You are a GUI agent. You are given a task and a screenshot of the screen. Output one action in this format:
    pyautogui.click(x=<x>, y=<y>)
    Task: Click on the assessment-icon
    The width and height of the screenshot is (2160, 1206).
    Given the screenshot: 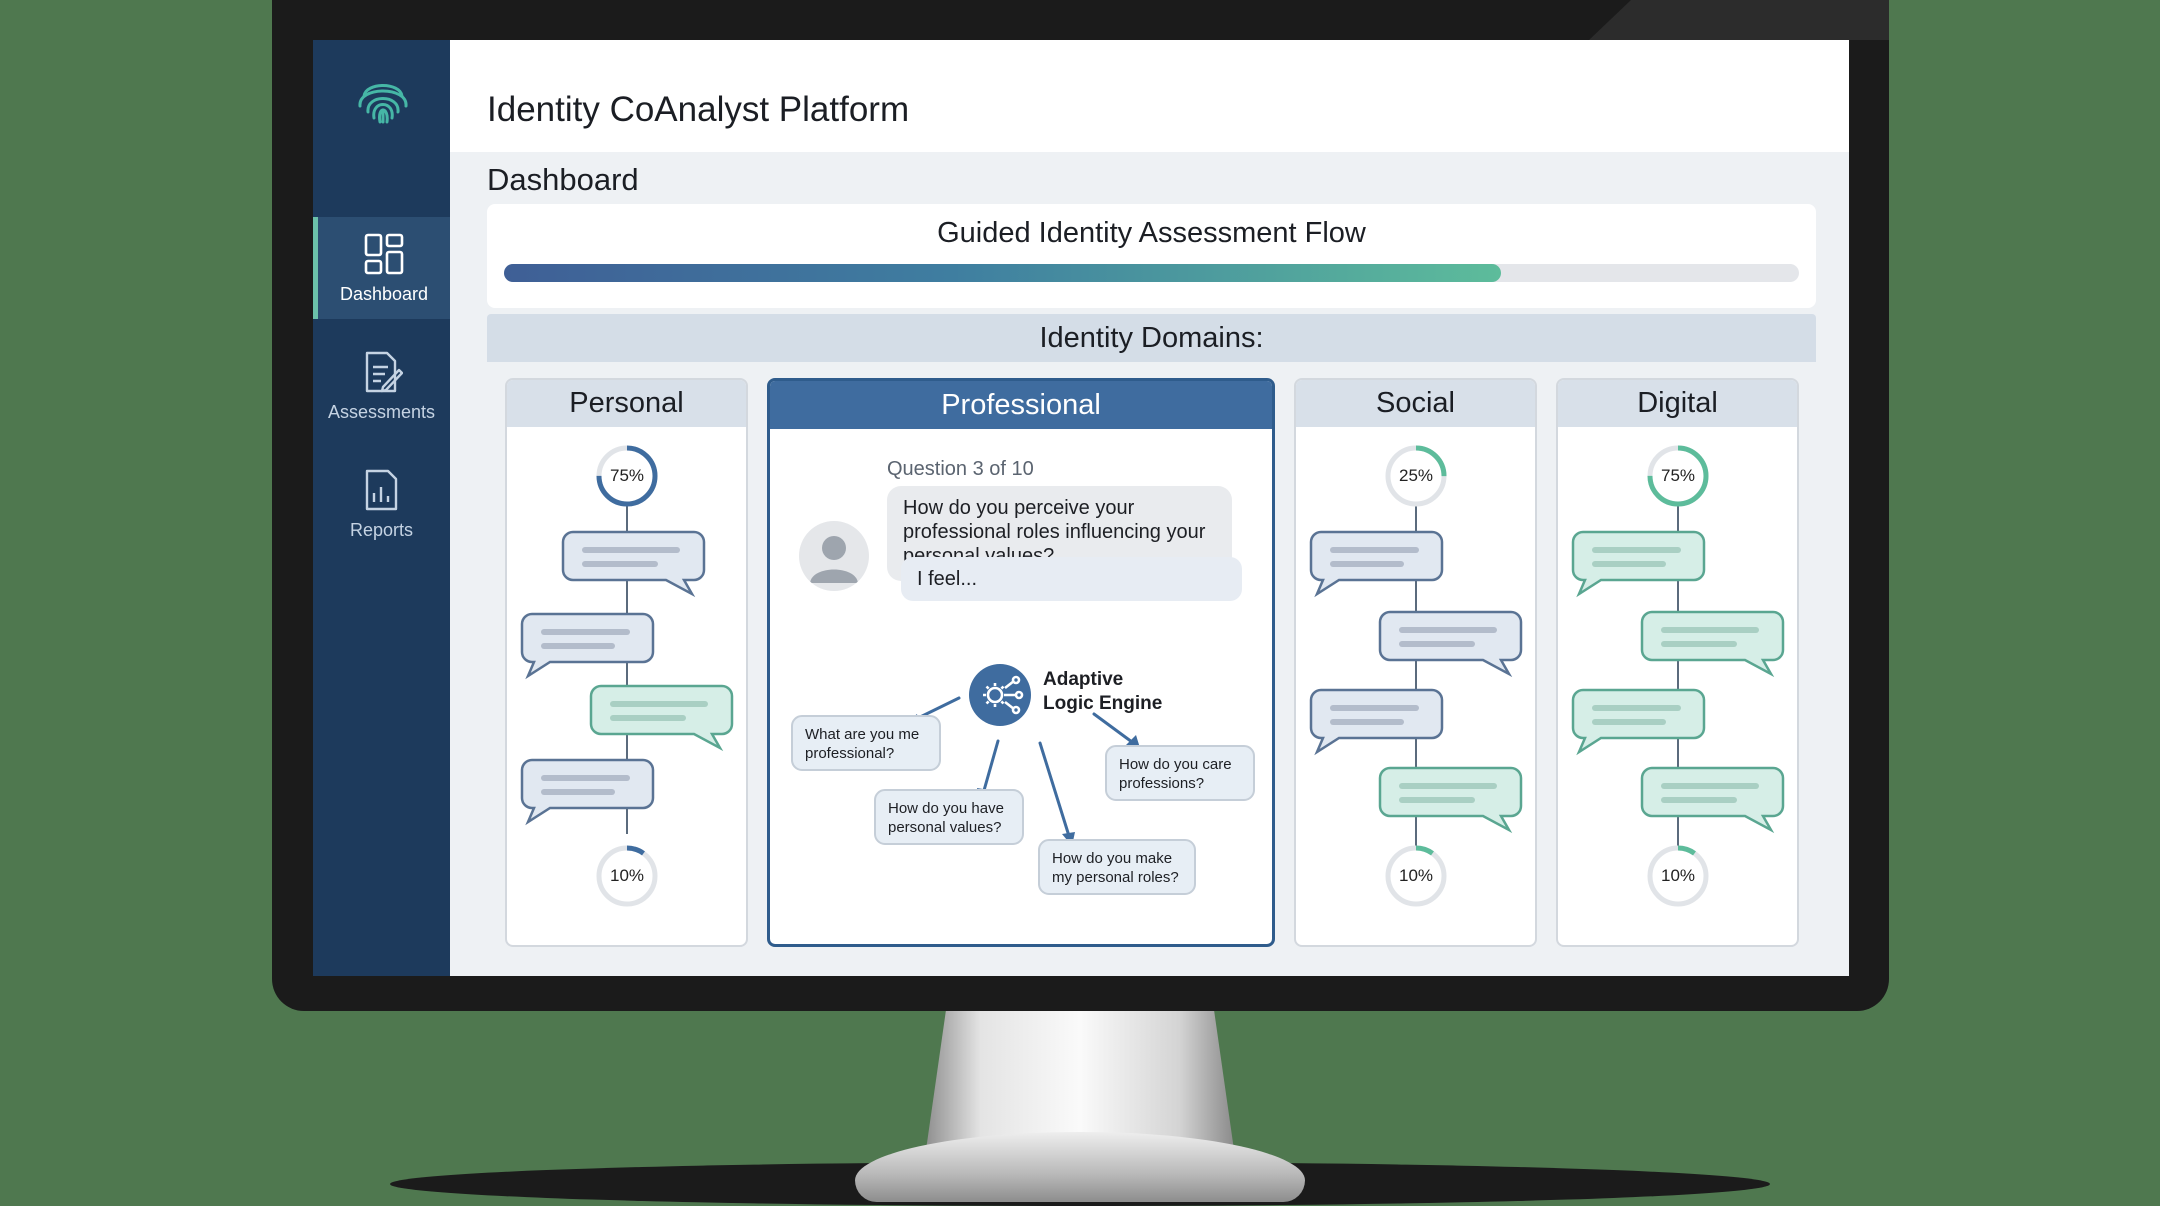 What is the action you would take?
    pyautogui.click(x=384, y=371)
    